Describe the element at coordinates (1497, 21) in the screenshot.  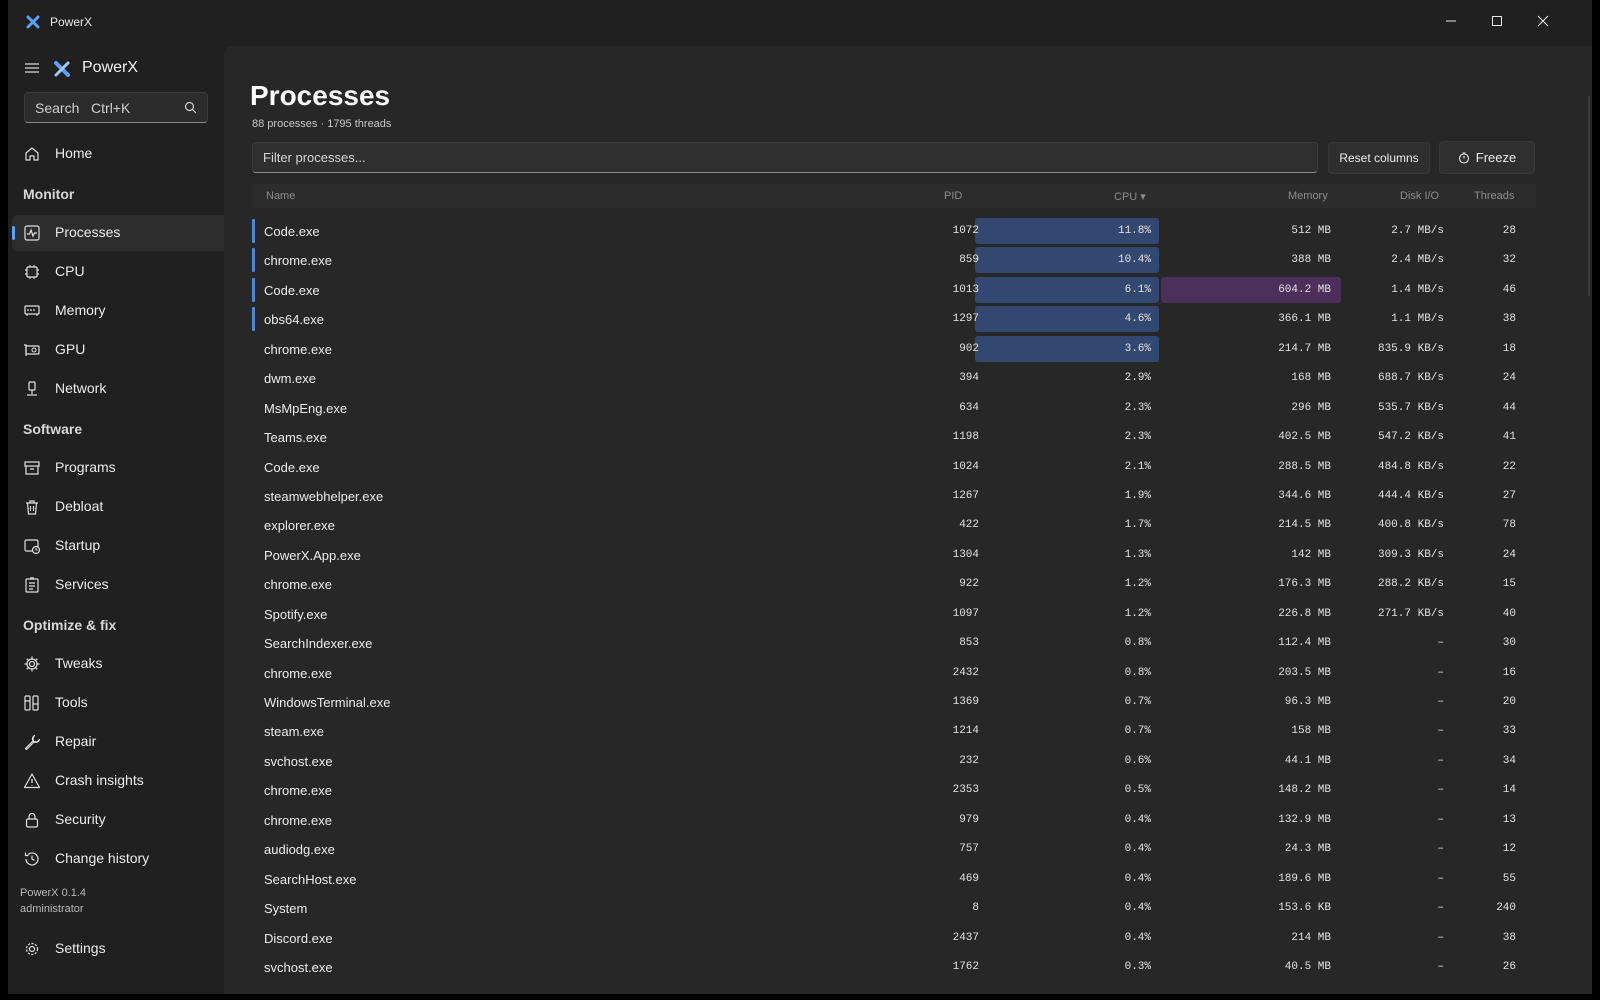
I see `maximize-button` at that location.